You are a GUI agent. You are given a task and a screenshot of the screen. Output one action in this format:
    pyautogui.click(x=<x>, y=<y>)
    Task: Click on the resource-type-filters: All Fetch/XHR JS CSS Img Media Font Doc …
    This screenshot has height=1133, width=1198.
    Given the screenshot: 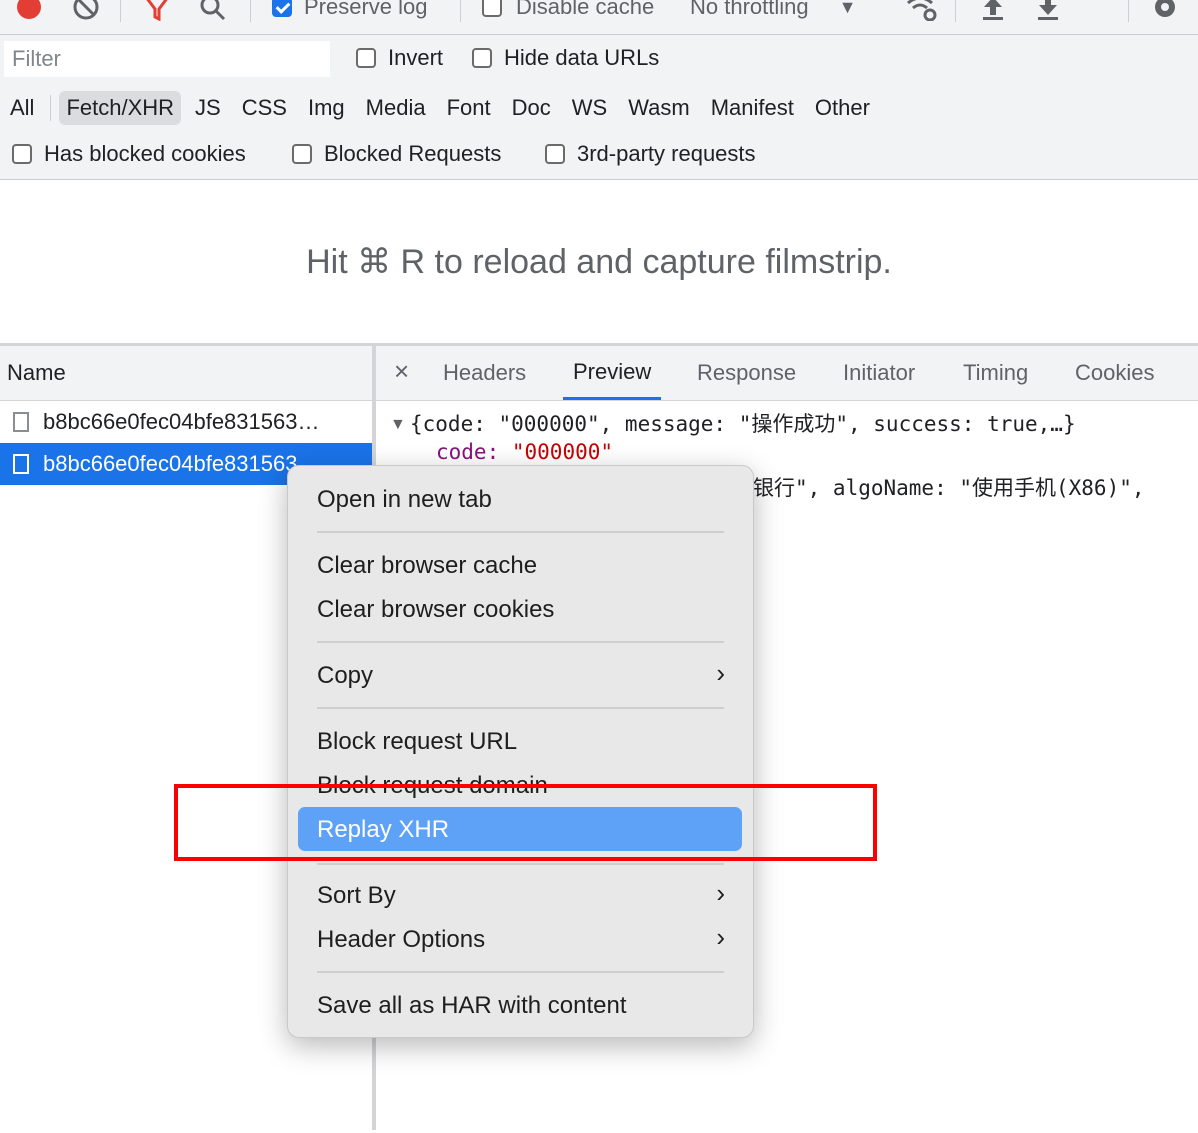 What is the action you would take?
    pyautogui.click(x=442, y=108)
    